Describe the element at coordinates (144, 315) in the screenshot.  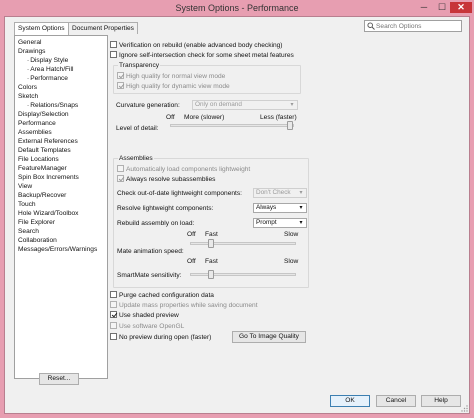
I see `shaded-preview-option: Use shaded preview` at that location.